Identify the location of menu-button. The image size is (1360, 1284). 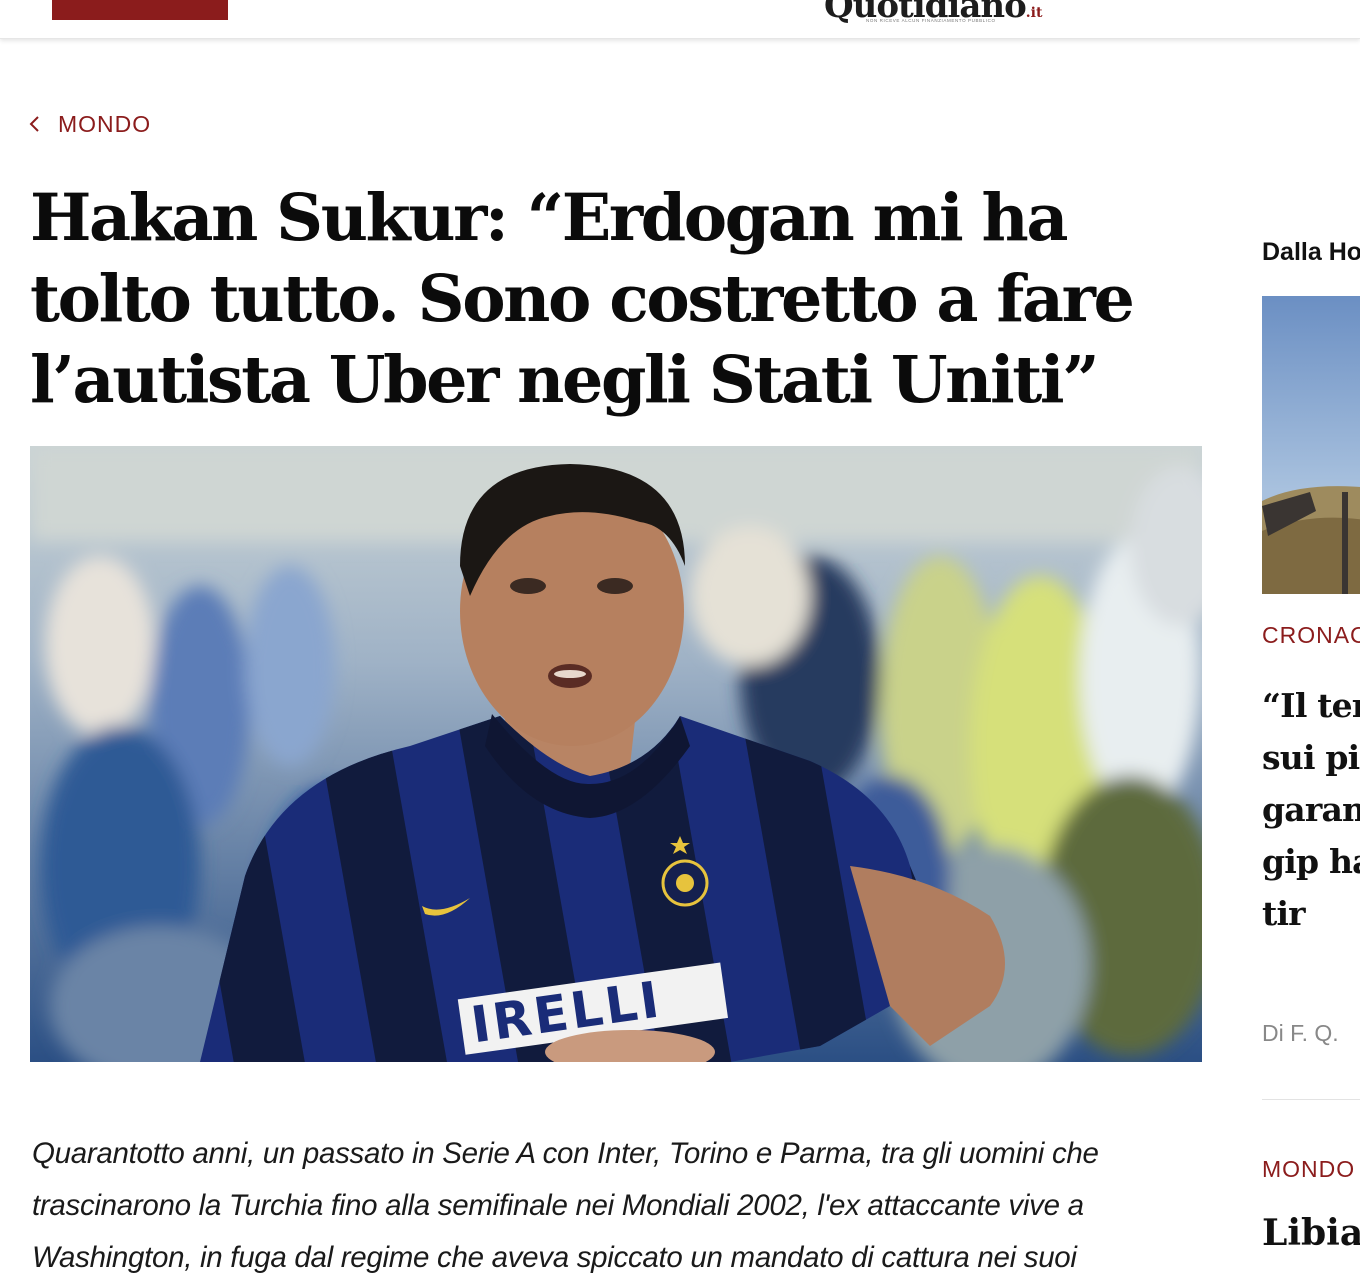
(140, 10).